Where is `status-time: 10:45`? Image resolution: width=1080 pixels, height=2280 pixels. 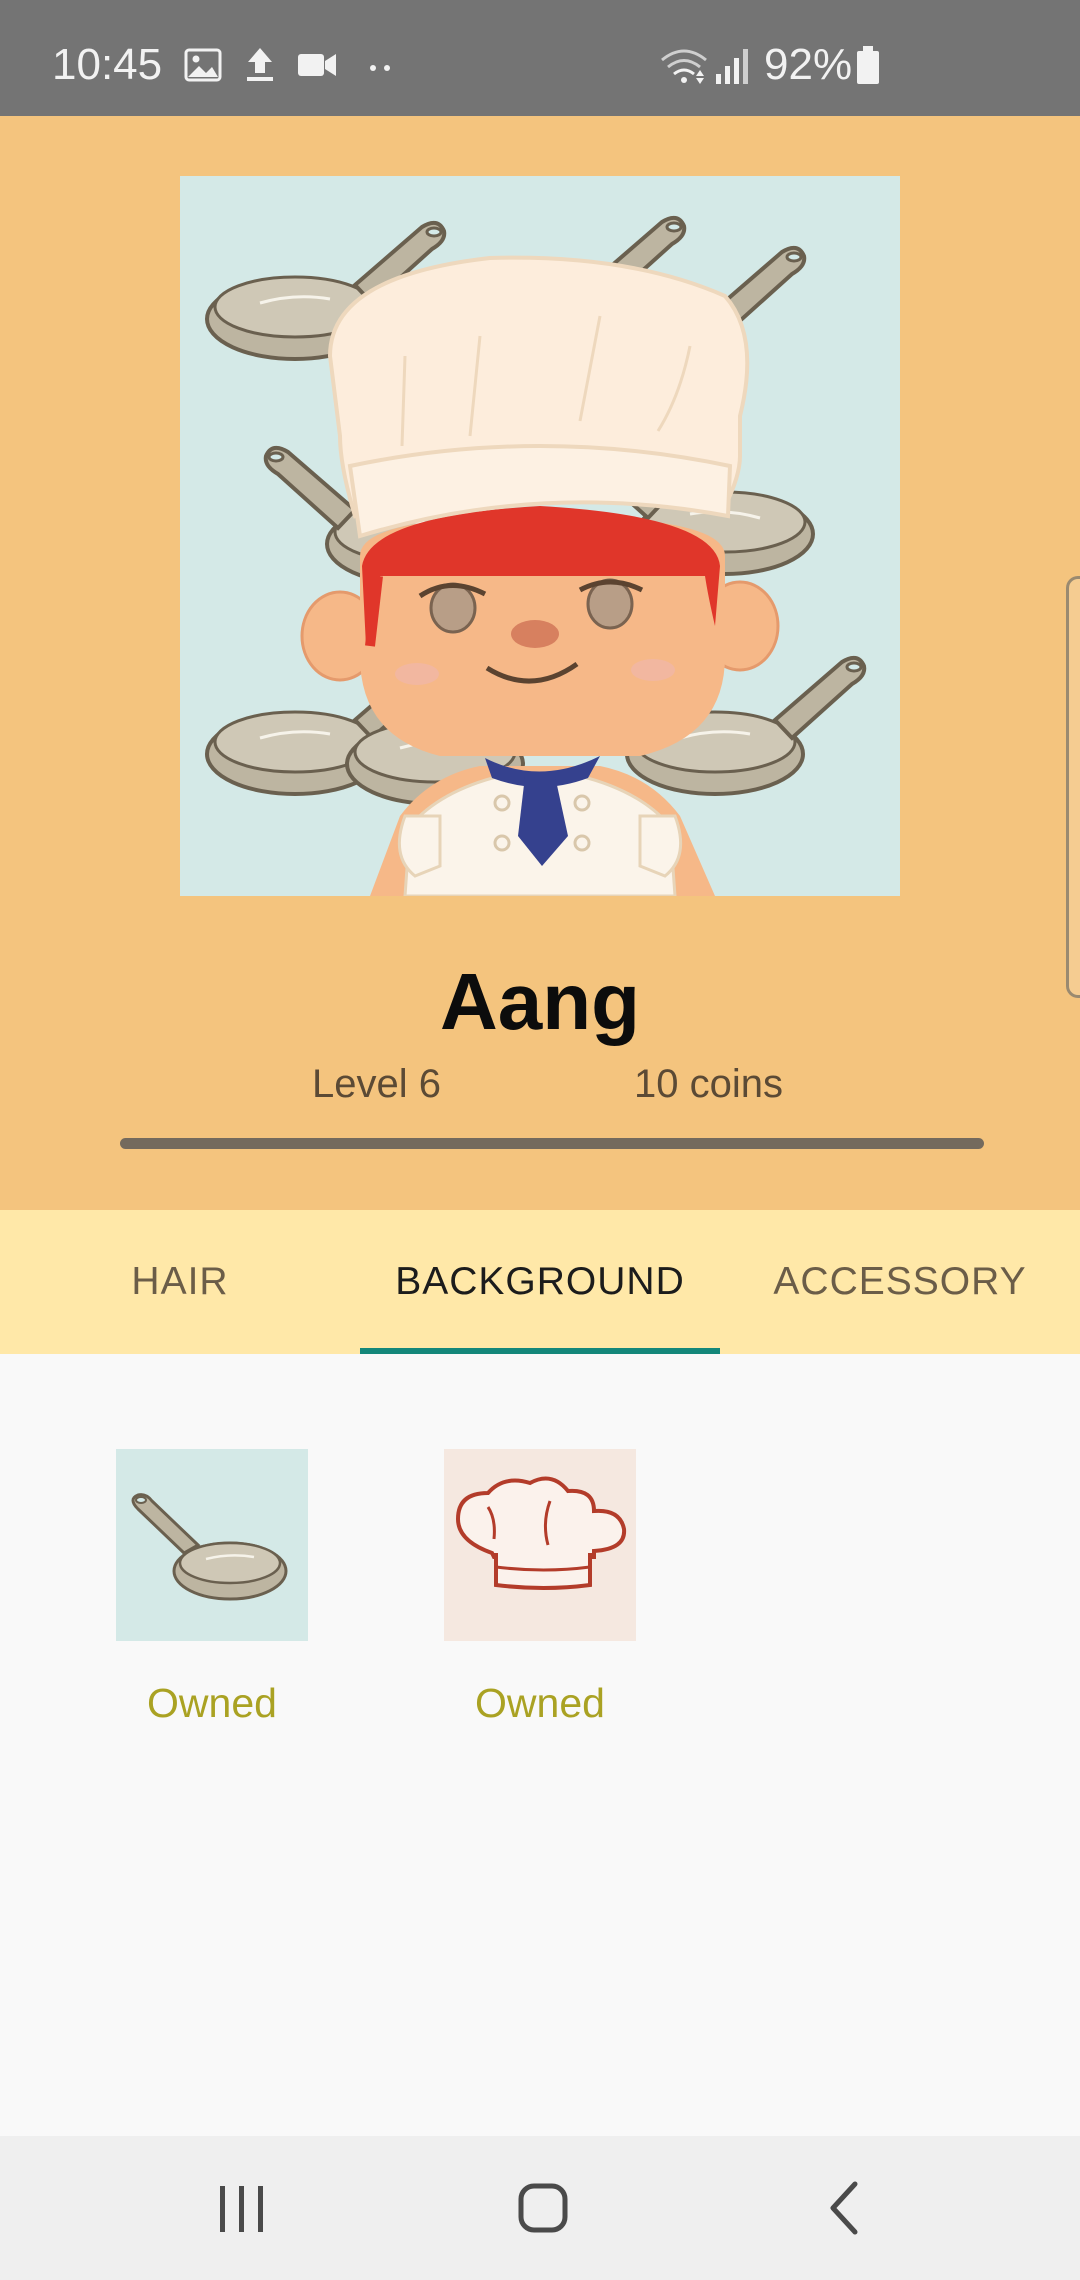
status-time: 10:45 is located at coordinates (107, 64).